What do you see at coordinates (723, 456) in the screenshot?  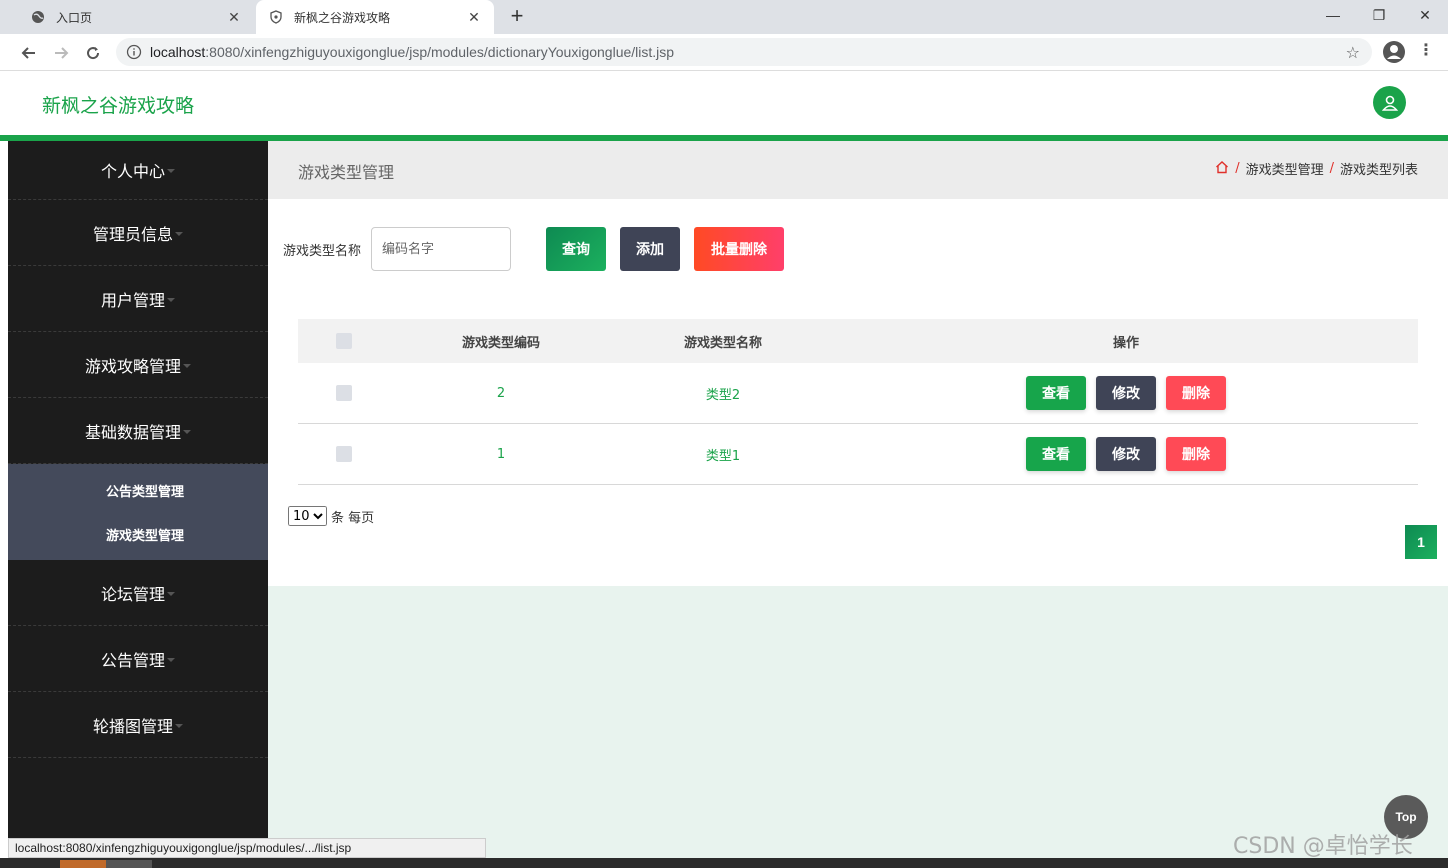 I see `cell-name: 类型1` at bounding box center [723, 456].